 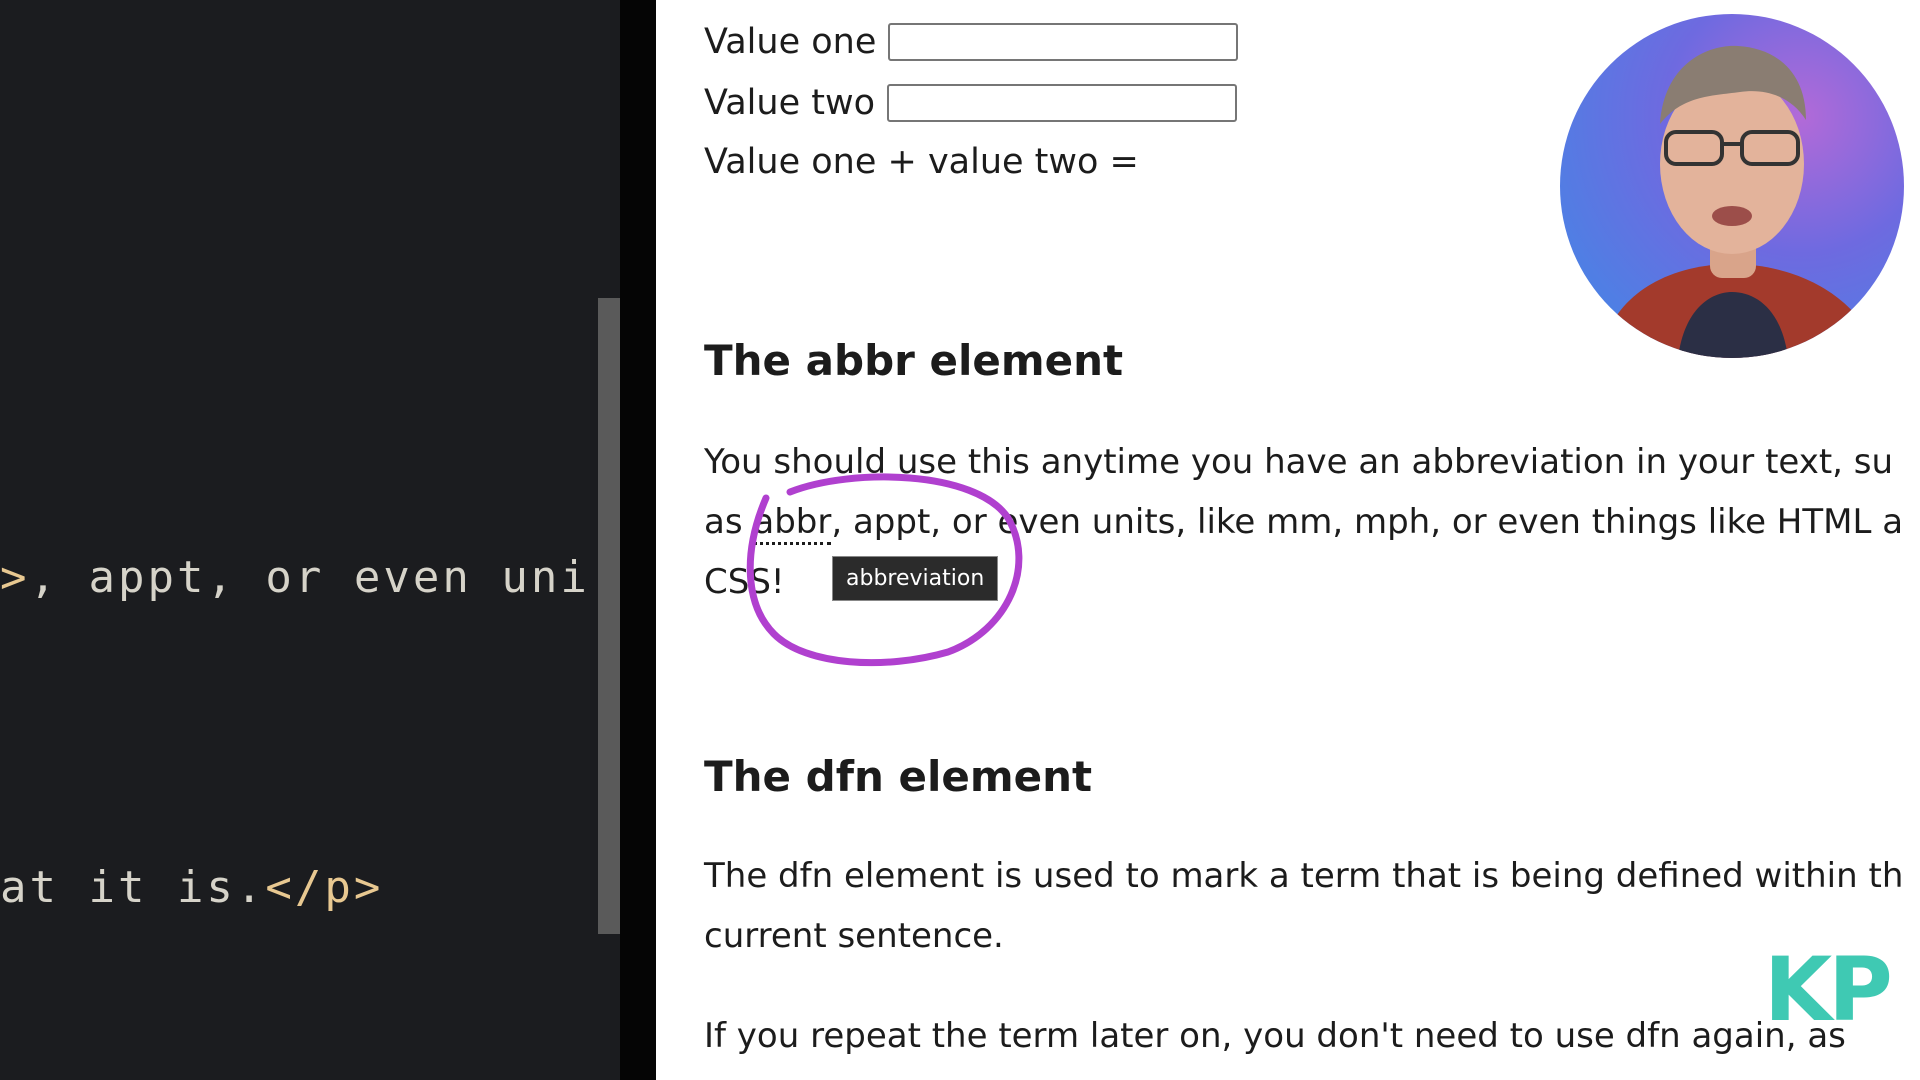 What do you see at coordinates (324, 887) in the screenshot?
I see `code-tag: </p>` at bounding box center [324, 887].